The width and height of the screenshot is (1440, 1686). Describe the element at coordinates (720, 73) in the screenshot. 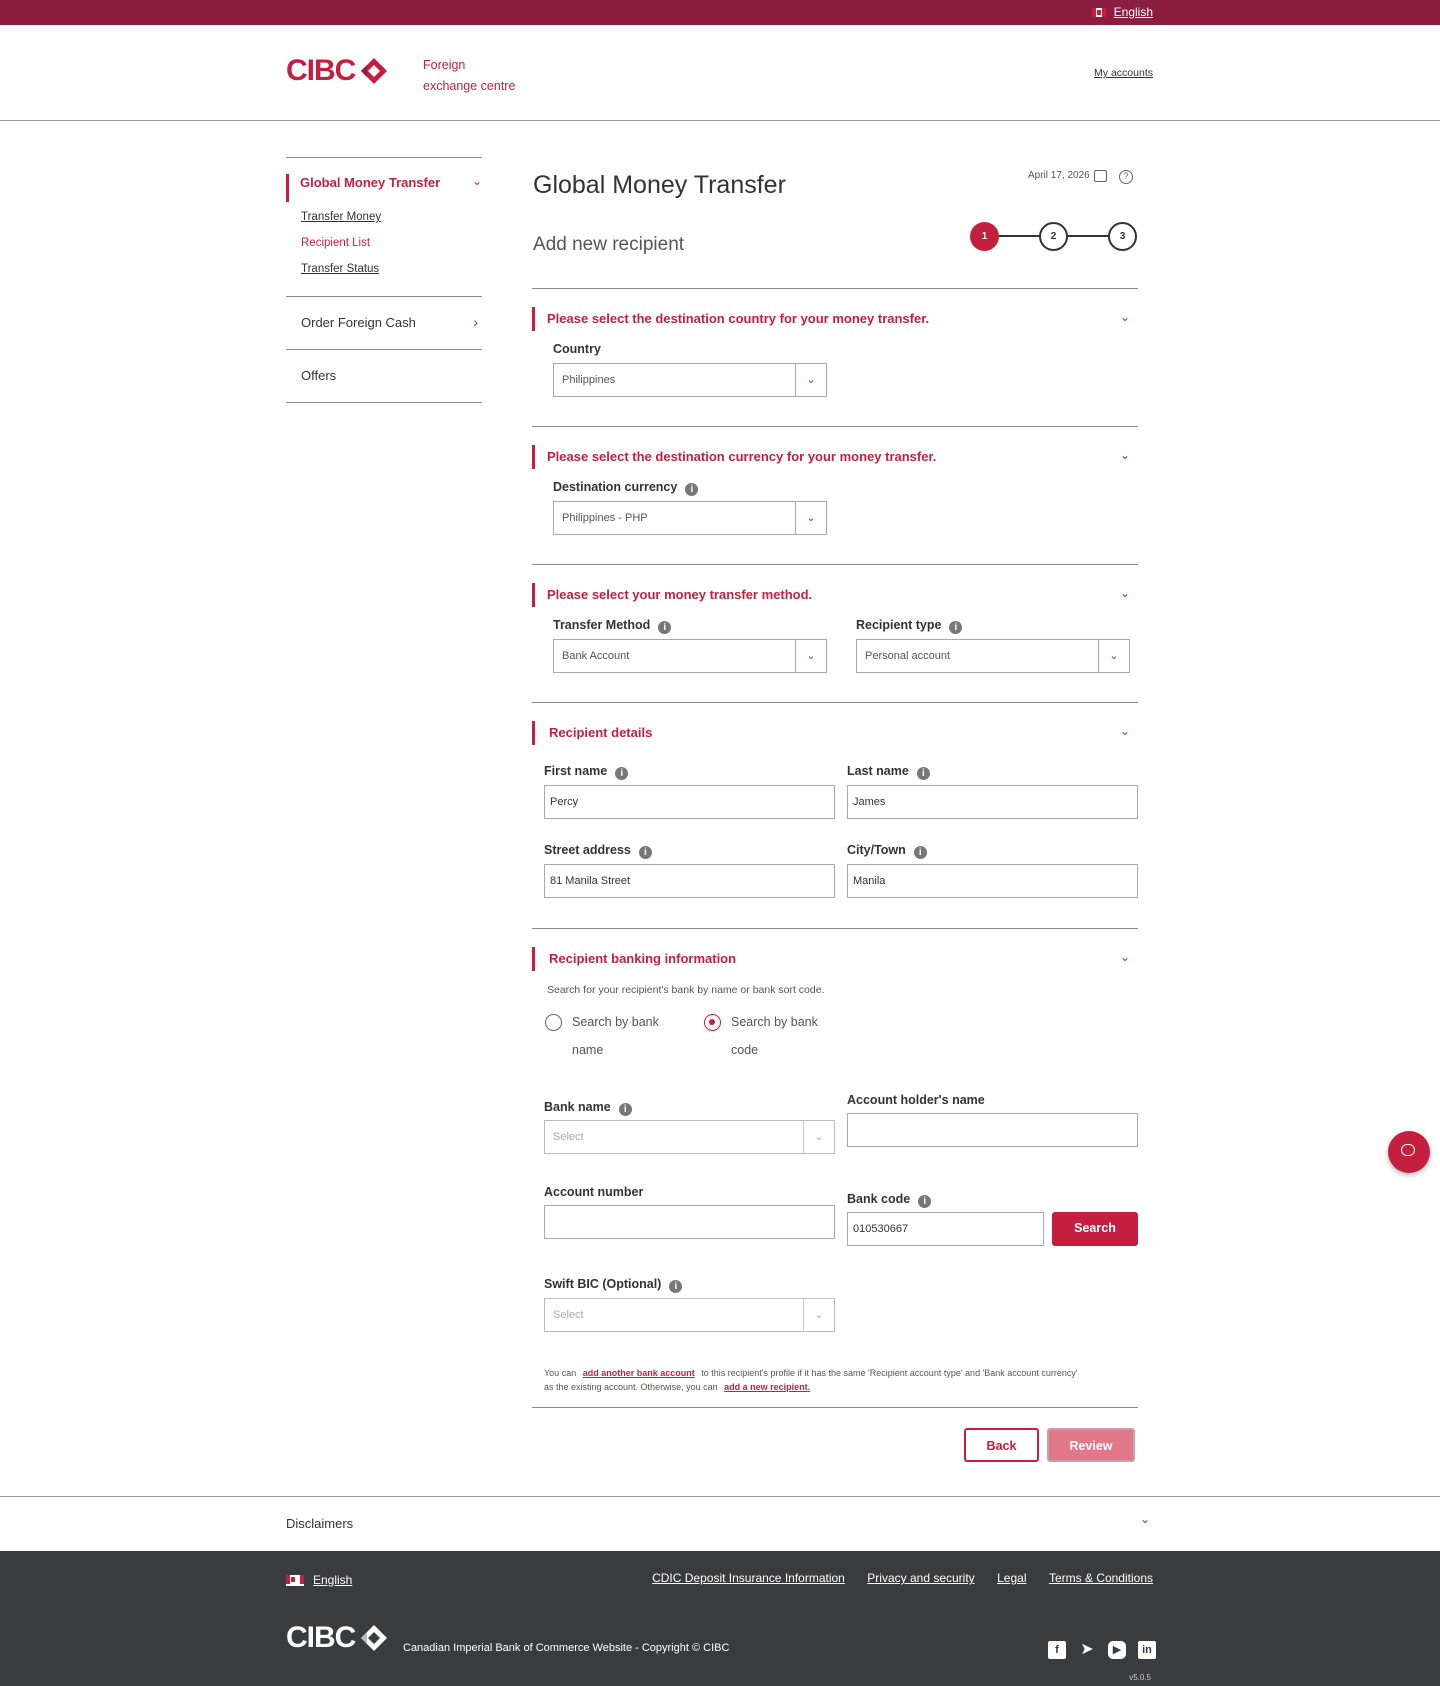

I see `header: CIBC Foreign exchange centre My accounts` at that location.